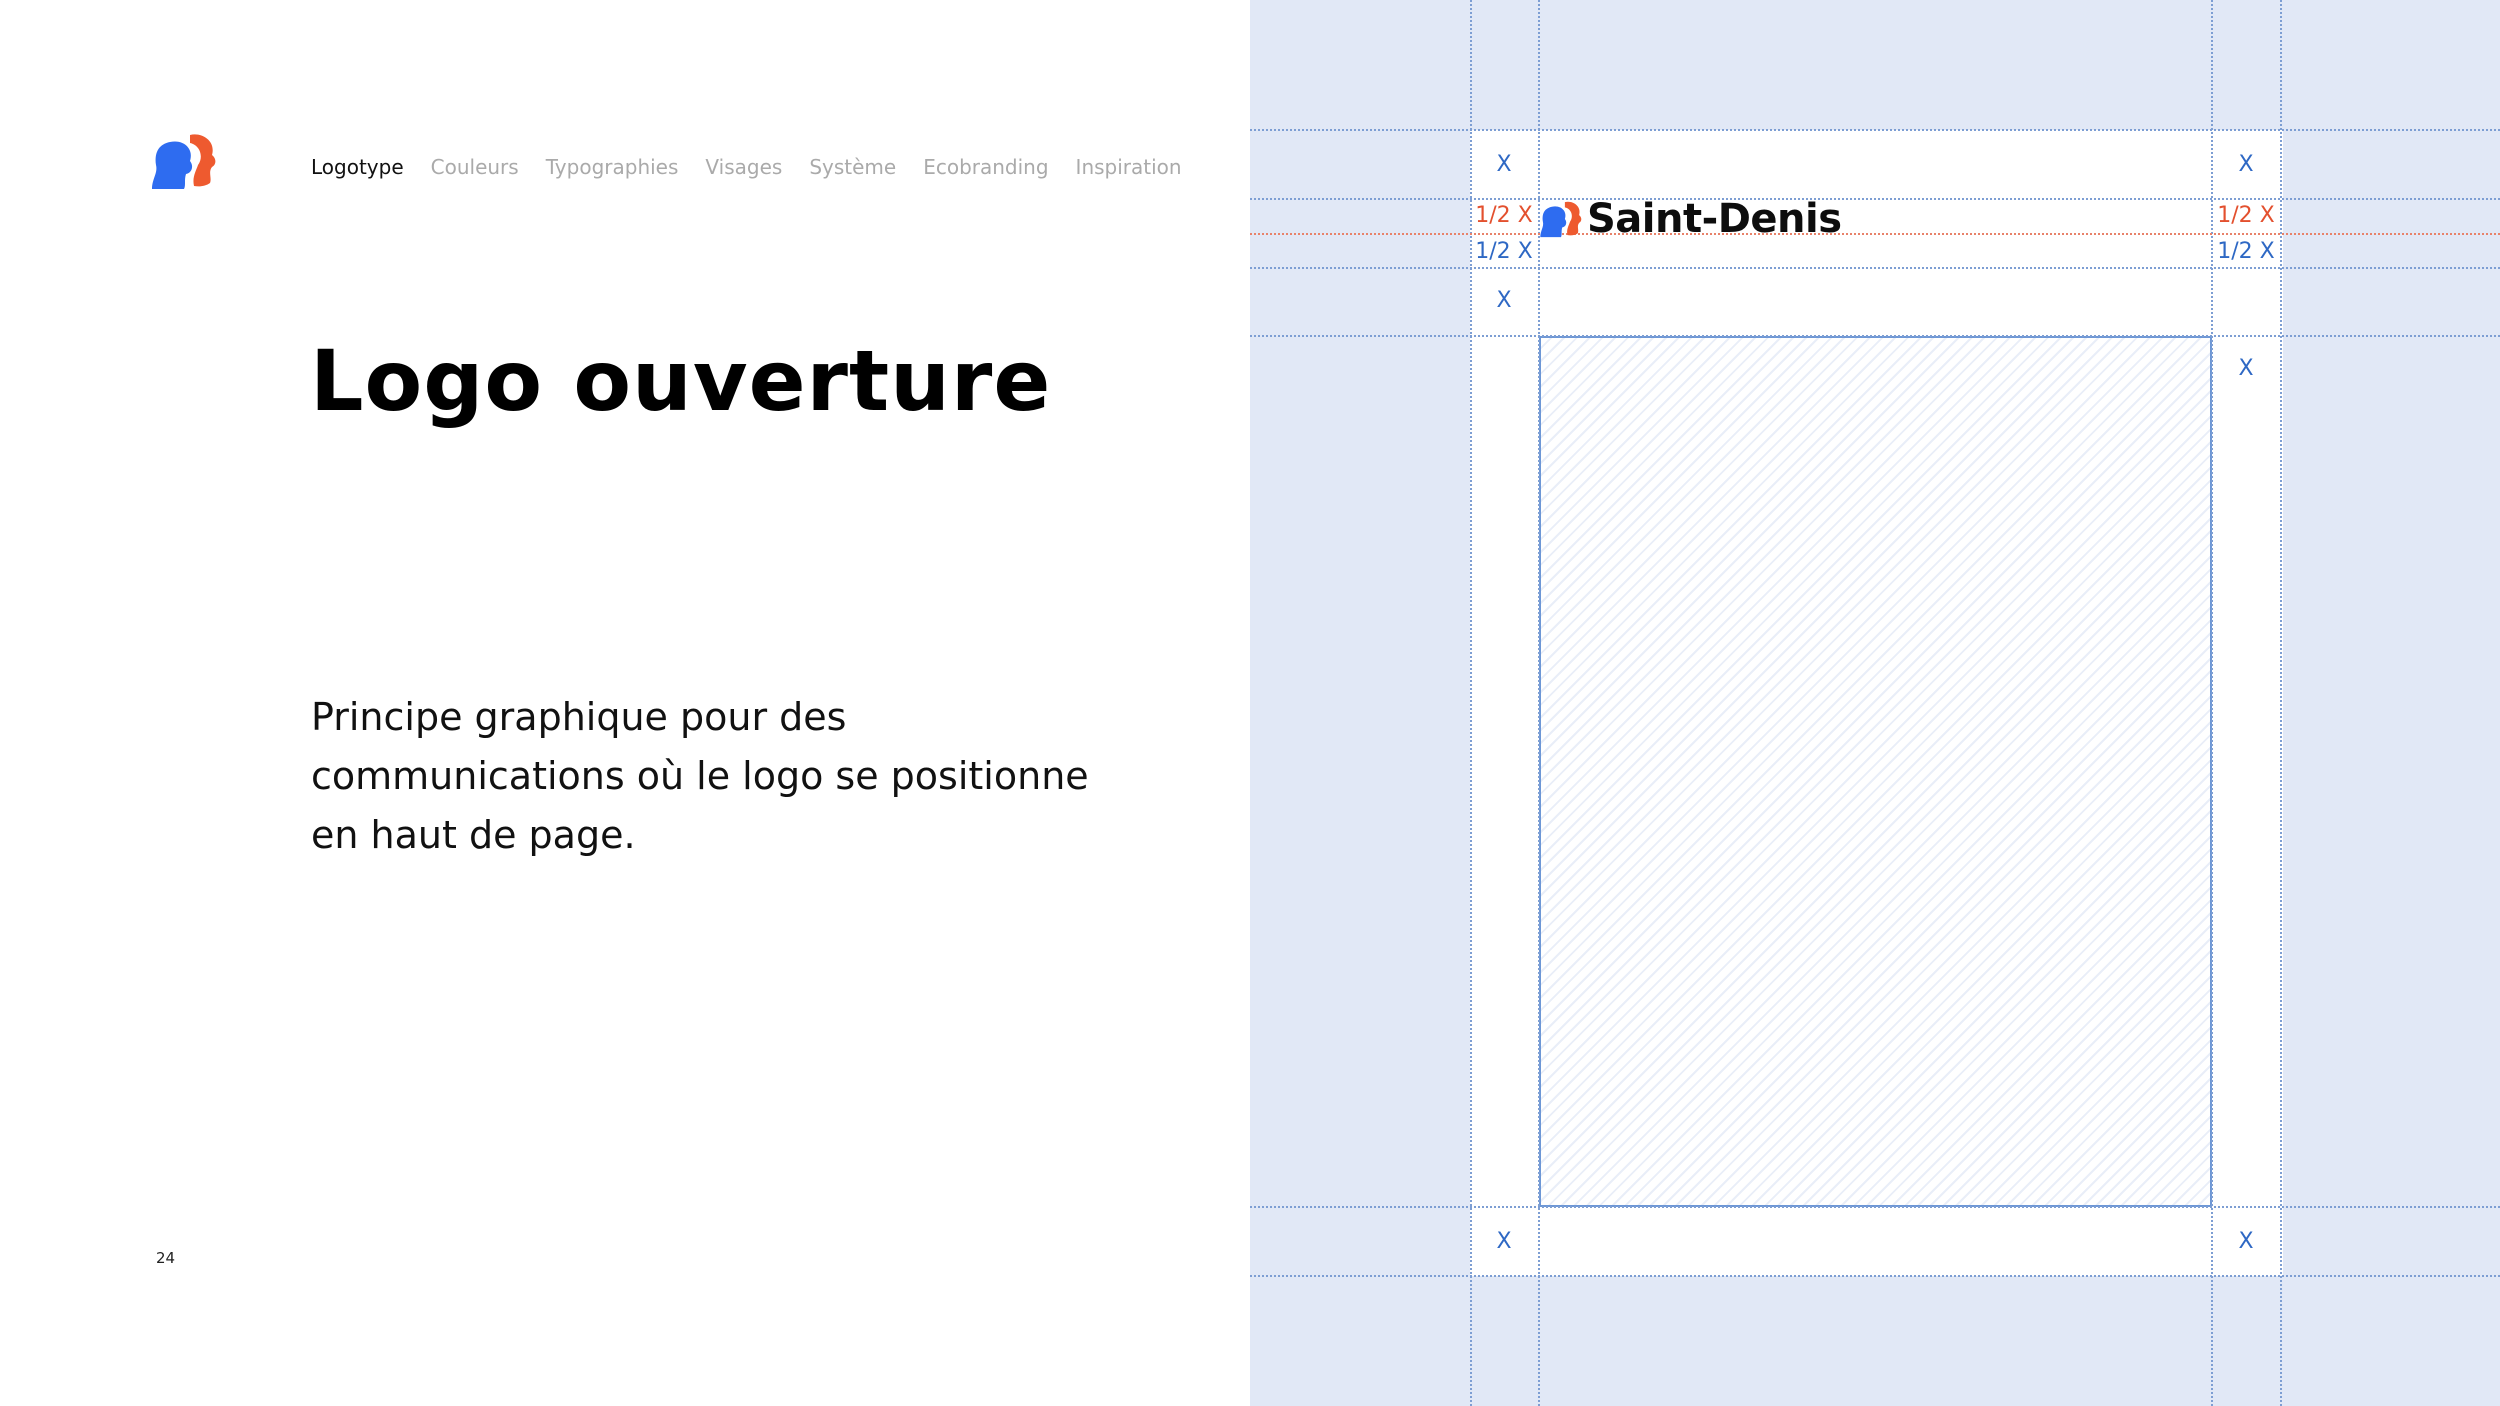 The height and width of the screenshot is (1406, 2500). I want to click on page-title: Logo ouverture, so click(681, 381).